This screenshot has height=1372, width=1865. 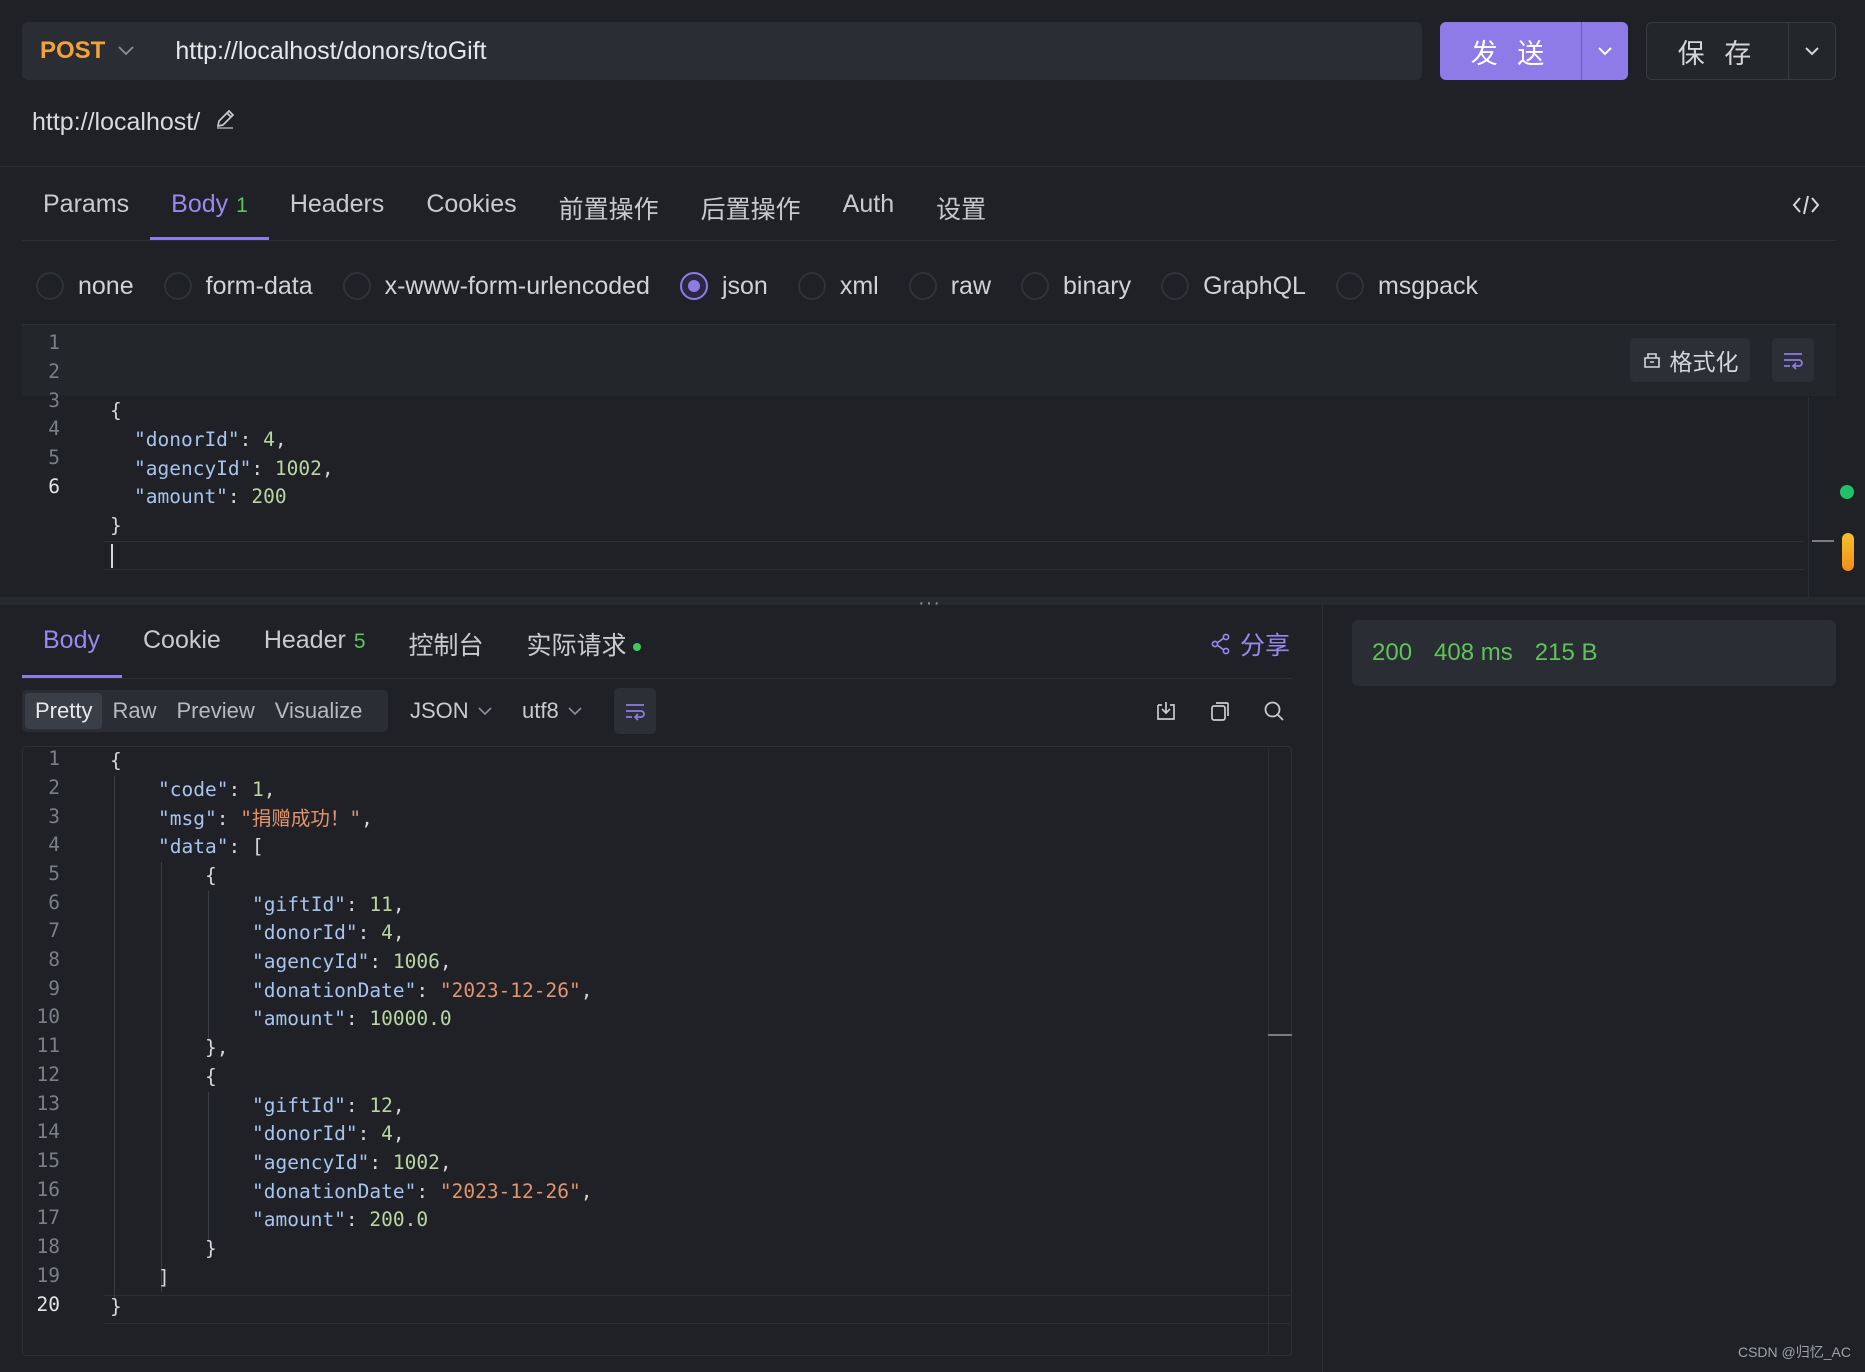 What do you see at coordinates (471, 208) in the screenshot?
I see `tab-cookies: Cookies` at bounding box center [471, 208].